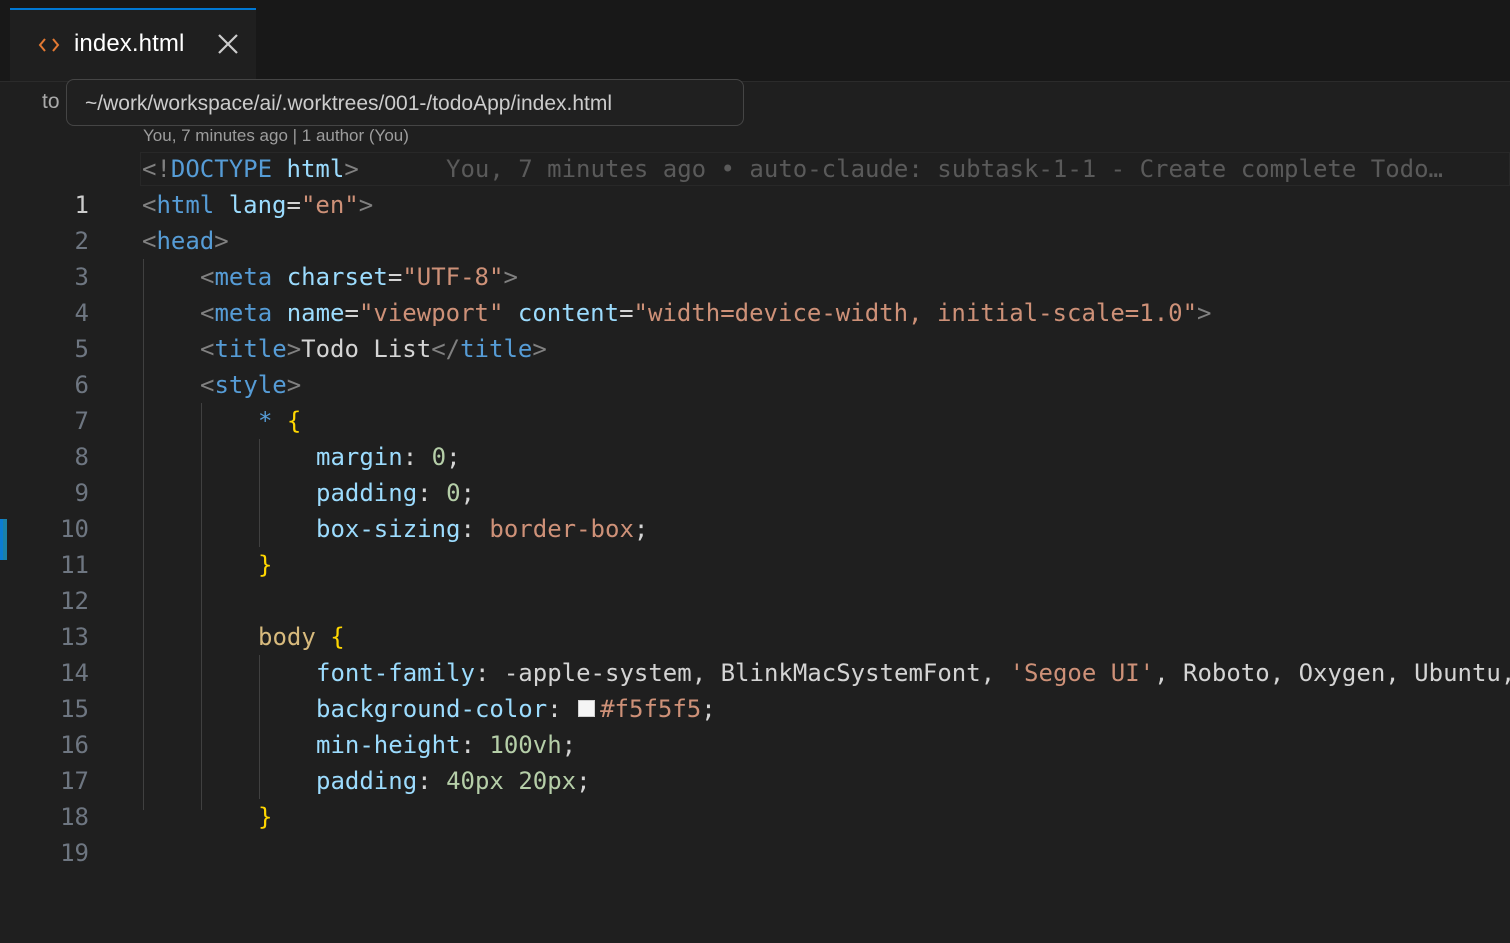 This screenshot has height=943, width=1510. Describe the element at coordinates (367, 781) in the screenshot. I see `code-token: padding` at that location.